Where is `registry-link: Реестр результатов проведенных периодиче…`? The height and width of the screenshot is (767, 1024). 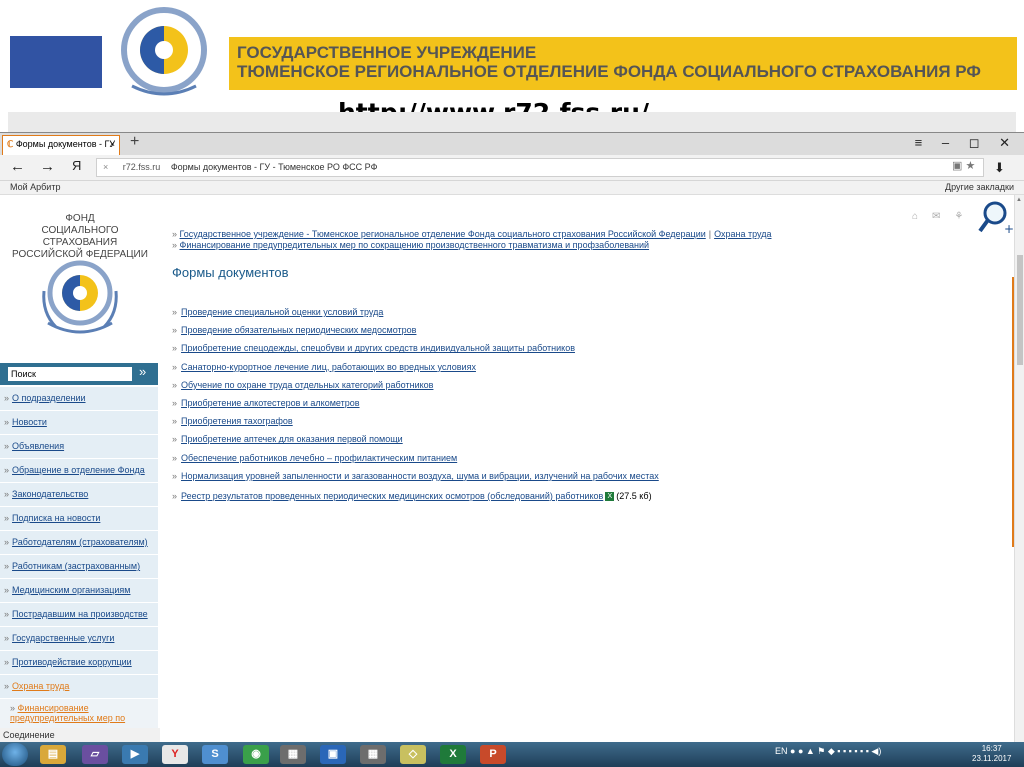
registry-link: Реестр результатов проведенных периодиче… is located at coordinates (392, 496).